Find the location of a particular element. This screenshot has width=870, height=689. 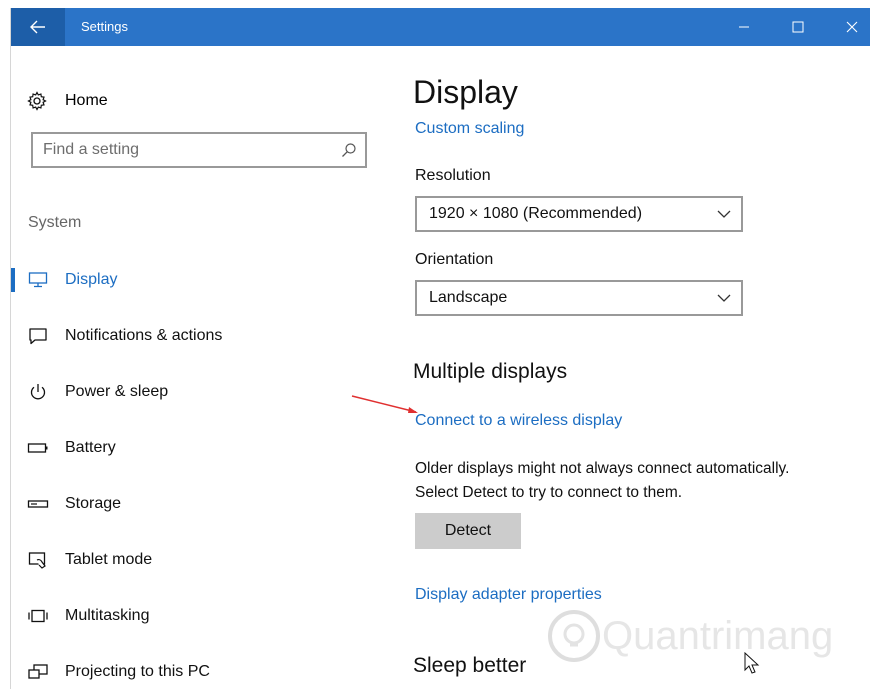

search-icon is located at coordinates (349, 150).